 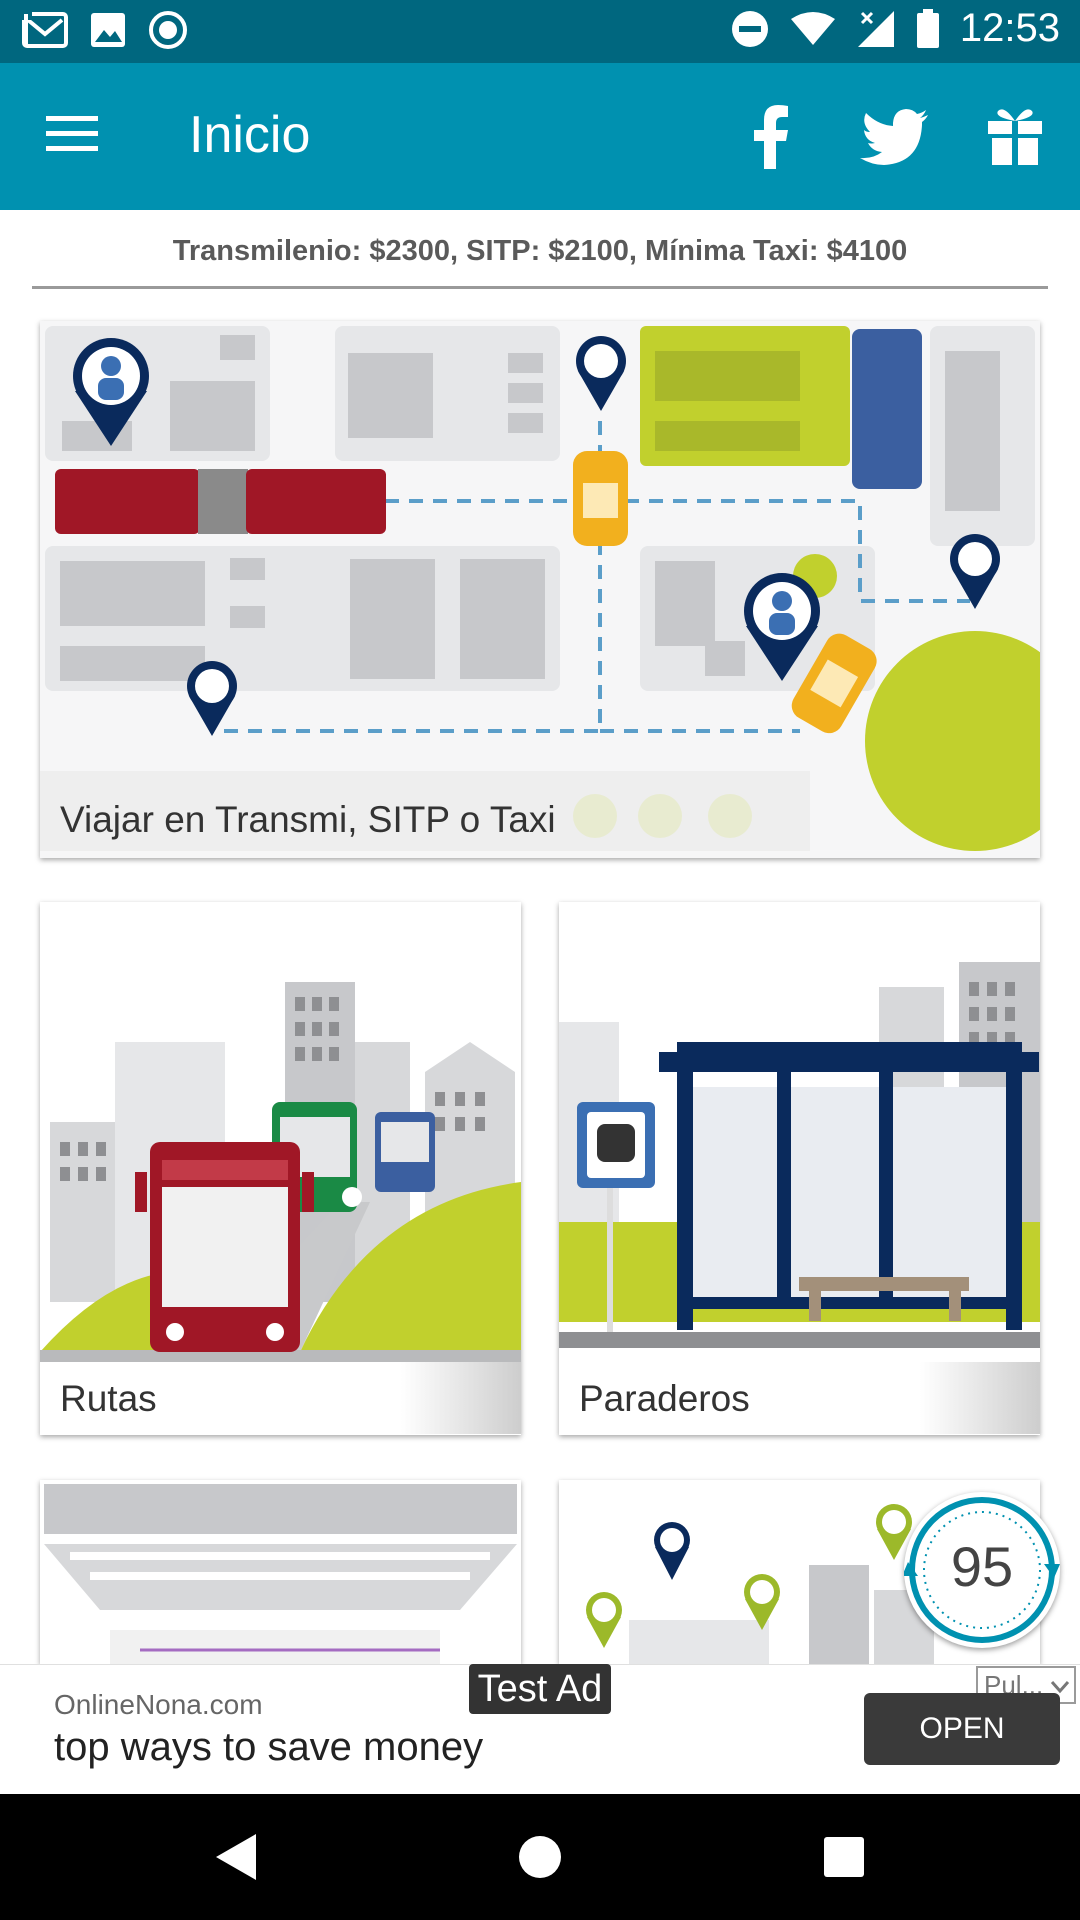 I want to click on timer-value: 95, so click(x=982, y=1566).